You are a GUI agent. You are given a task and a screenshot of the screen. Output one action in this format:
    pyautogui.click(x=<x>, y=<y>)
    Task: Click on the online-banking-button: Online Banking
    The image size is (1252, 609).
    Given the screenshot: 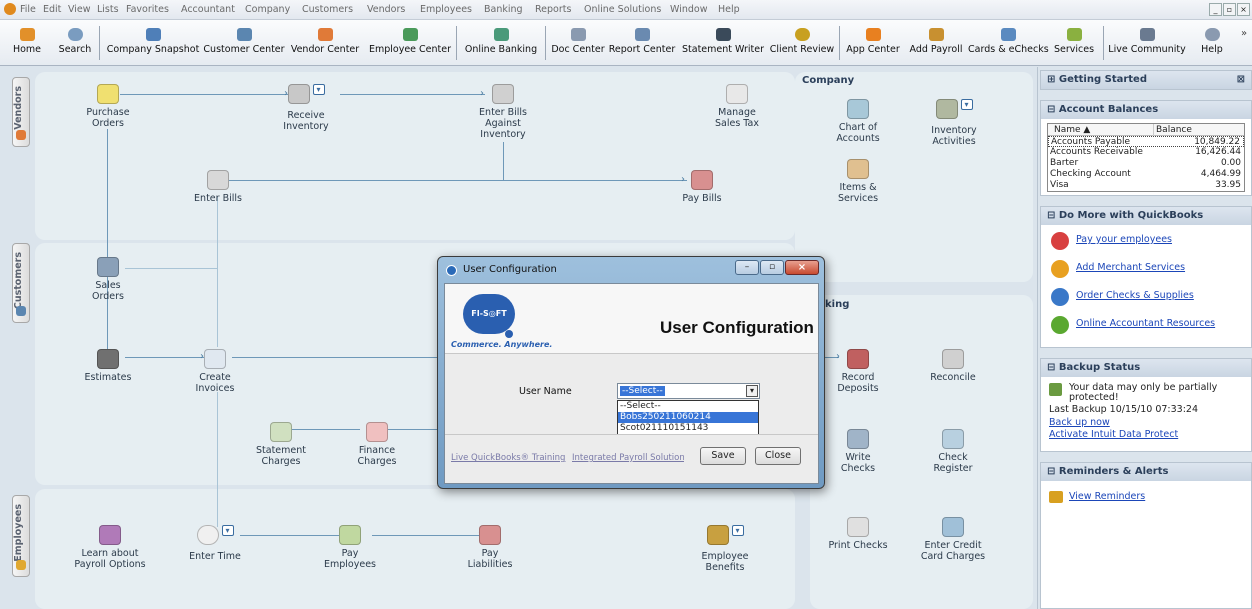 What is the action you would take?
    pyautogui.click(x=501, y=43)
    